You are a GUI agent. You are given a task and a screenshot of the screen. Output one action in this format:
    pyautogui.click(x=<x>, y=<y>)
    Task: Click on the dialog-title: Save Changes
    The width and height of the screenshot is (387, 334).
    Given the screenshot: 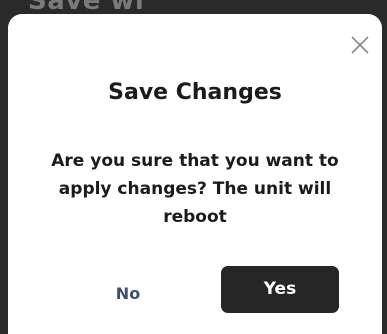 What is the action you would take?
    pyautogui.click(x=195, y=92)
    